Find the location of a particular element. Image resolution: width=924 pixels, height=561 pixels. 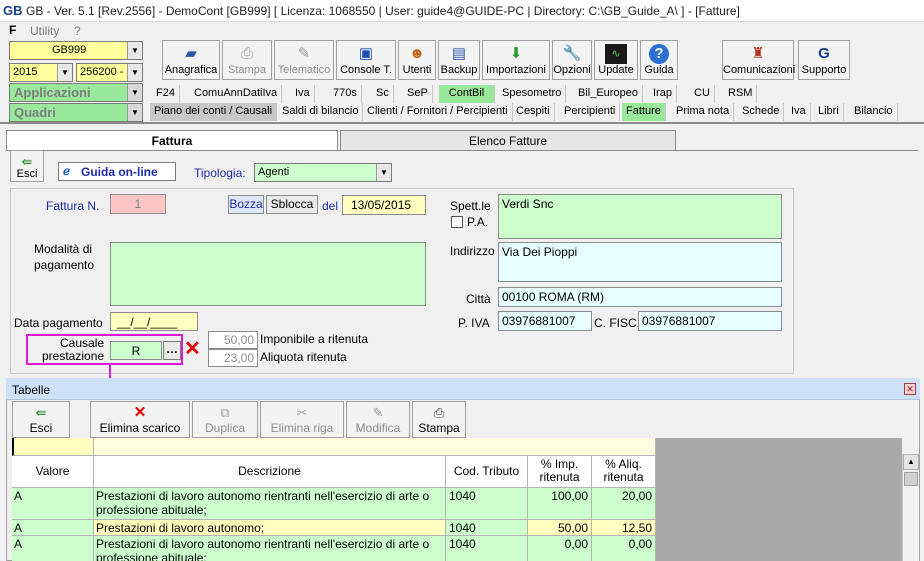

tipologia-select: Agenti ▼ is located at coordinates (323, 172).